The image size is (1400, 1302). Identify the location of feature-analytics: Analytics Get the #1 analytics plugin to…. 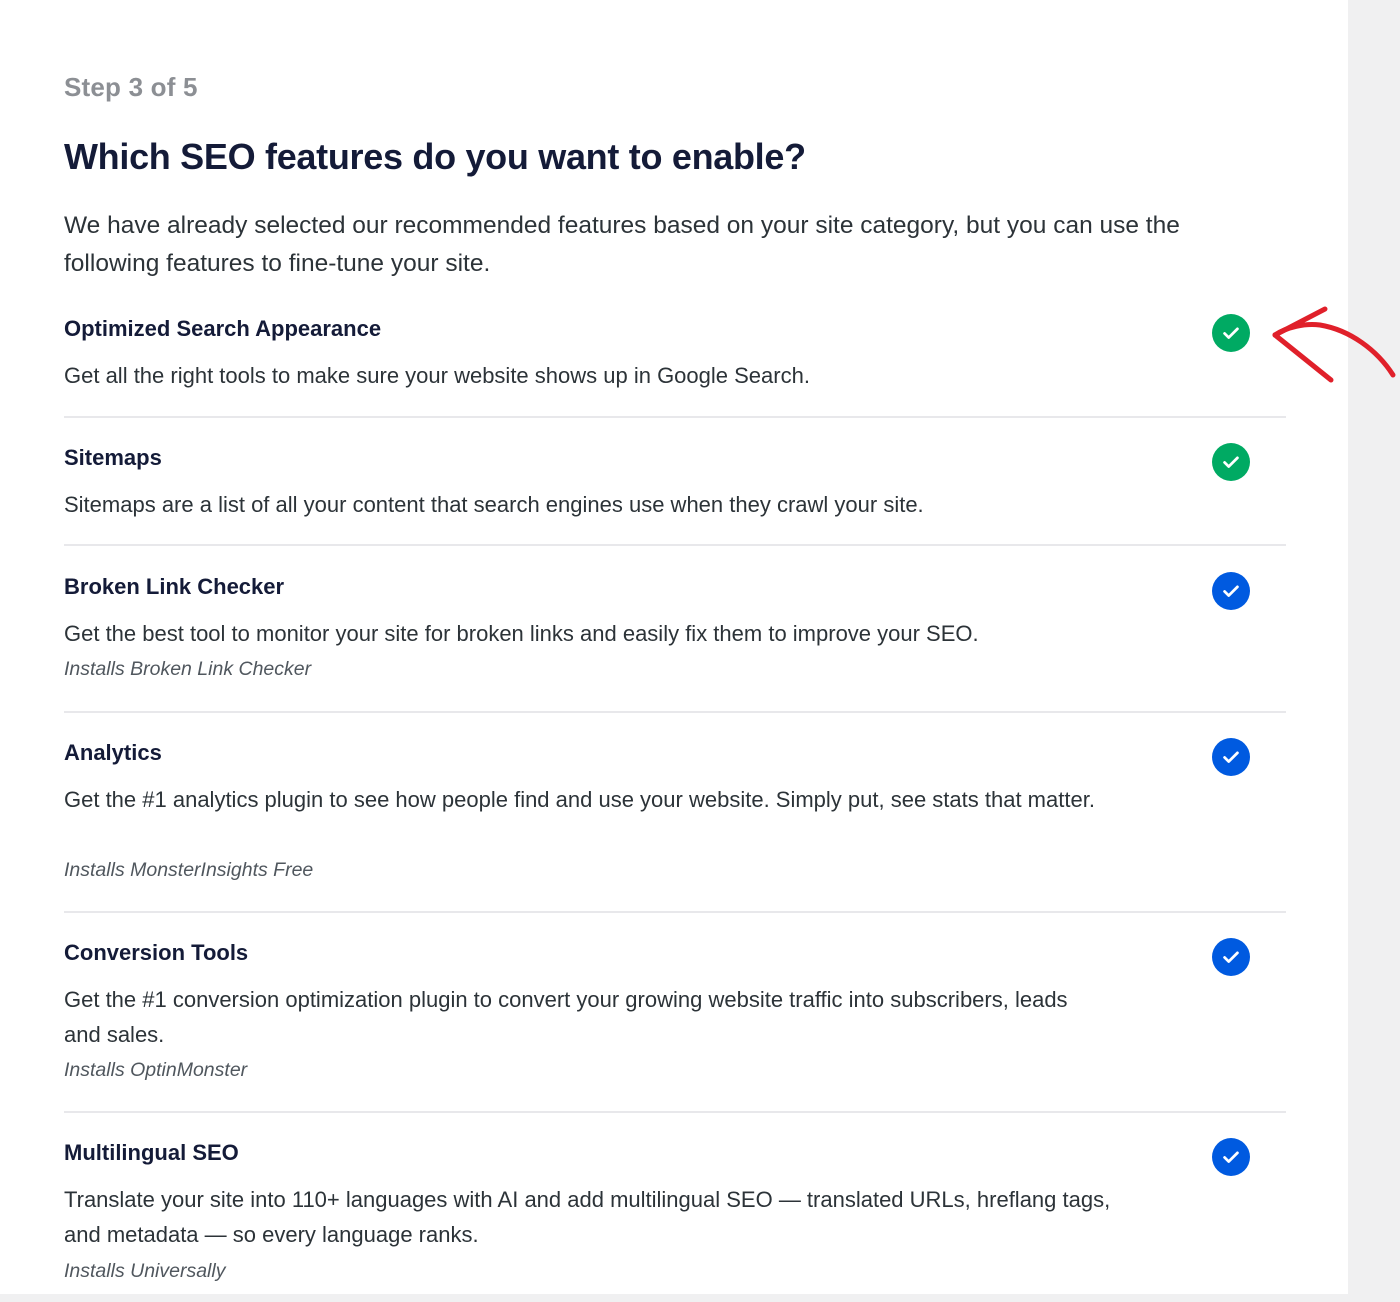
(675, 811).